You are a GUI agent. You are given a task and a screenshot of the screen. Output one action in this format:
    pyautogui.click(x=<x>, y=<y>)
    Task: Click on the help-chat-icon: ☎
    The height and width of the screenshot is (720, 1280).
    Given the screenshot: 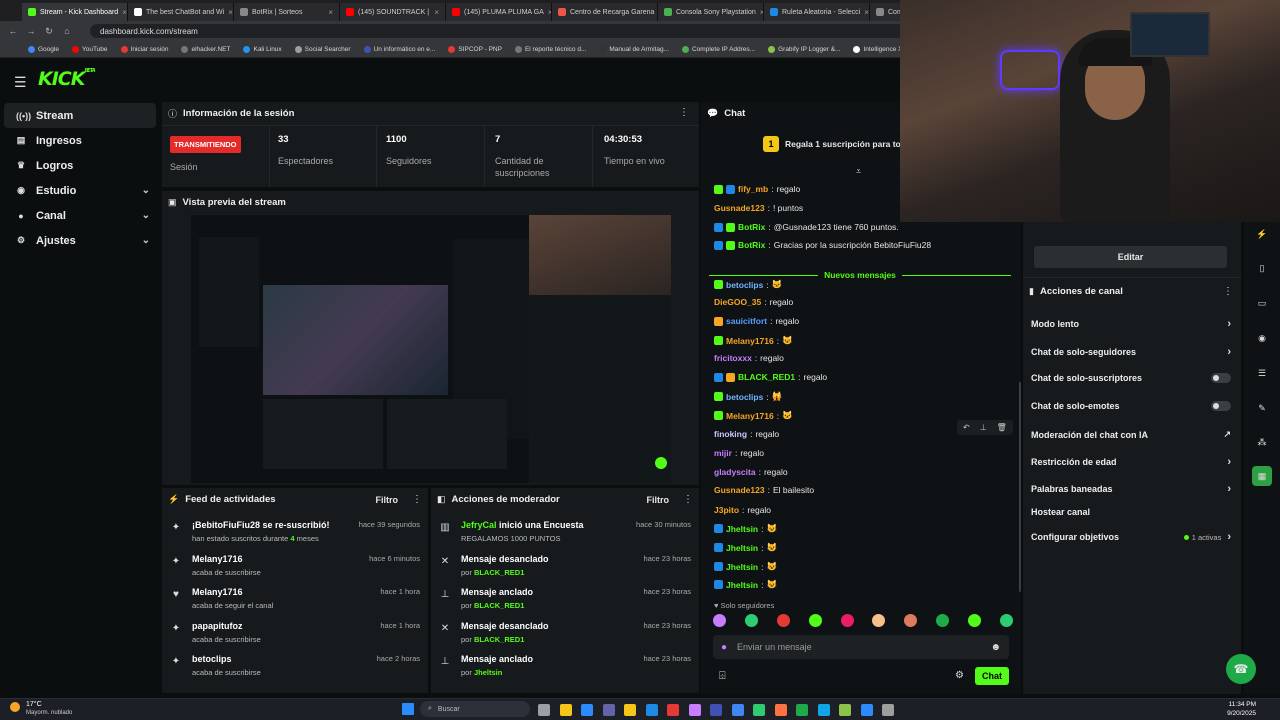 What is the action you would take?
    pyautogui.click(x=1241, y=669)
    